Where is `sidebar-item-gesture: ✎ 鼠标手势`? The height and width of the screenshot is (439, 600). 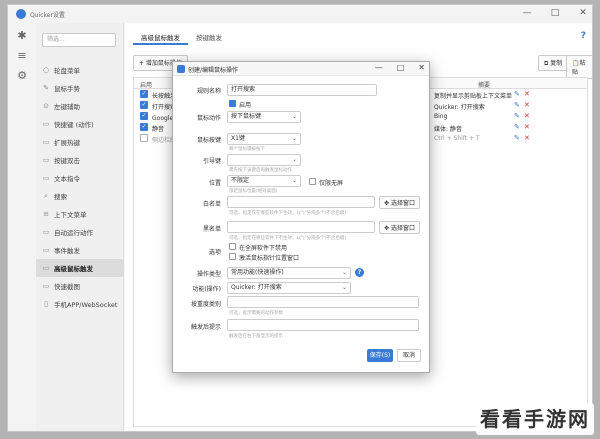
sidebar-item-gesture: ✎ 鼠标手势 is located at coordinates (80, 88).